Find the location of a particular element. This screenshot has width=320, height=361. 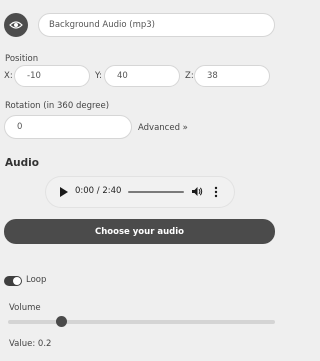

position-x-input is located at coordinates (52, 76).